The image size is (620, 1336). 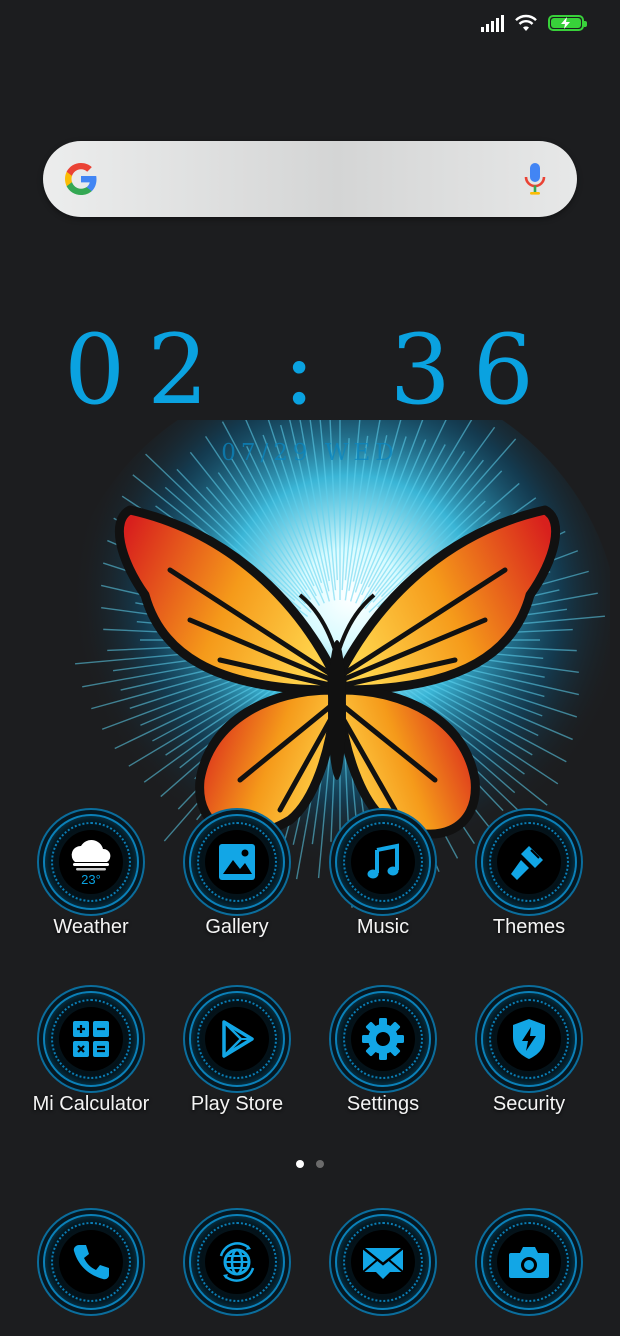 I want to click on app-gallery: Gallery, so click(x=237, y=876).